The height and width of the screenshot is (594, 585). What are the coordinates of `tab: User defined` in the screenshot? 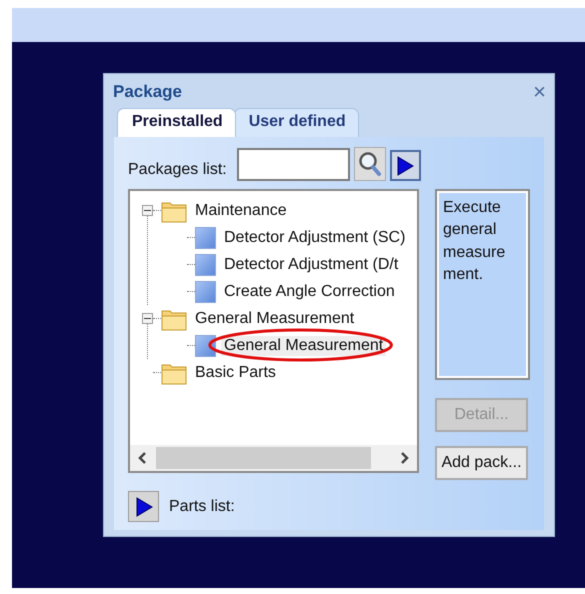 It's located at (296, 122).